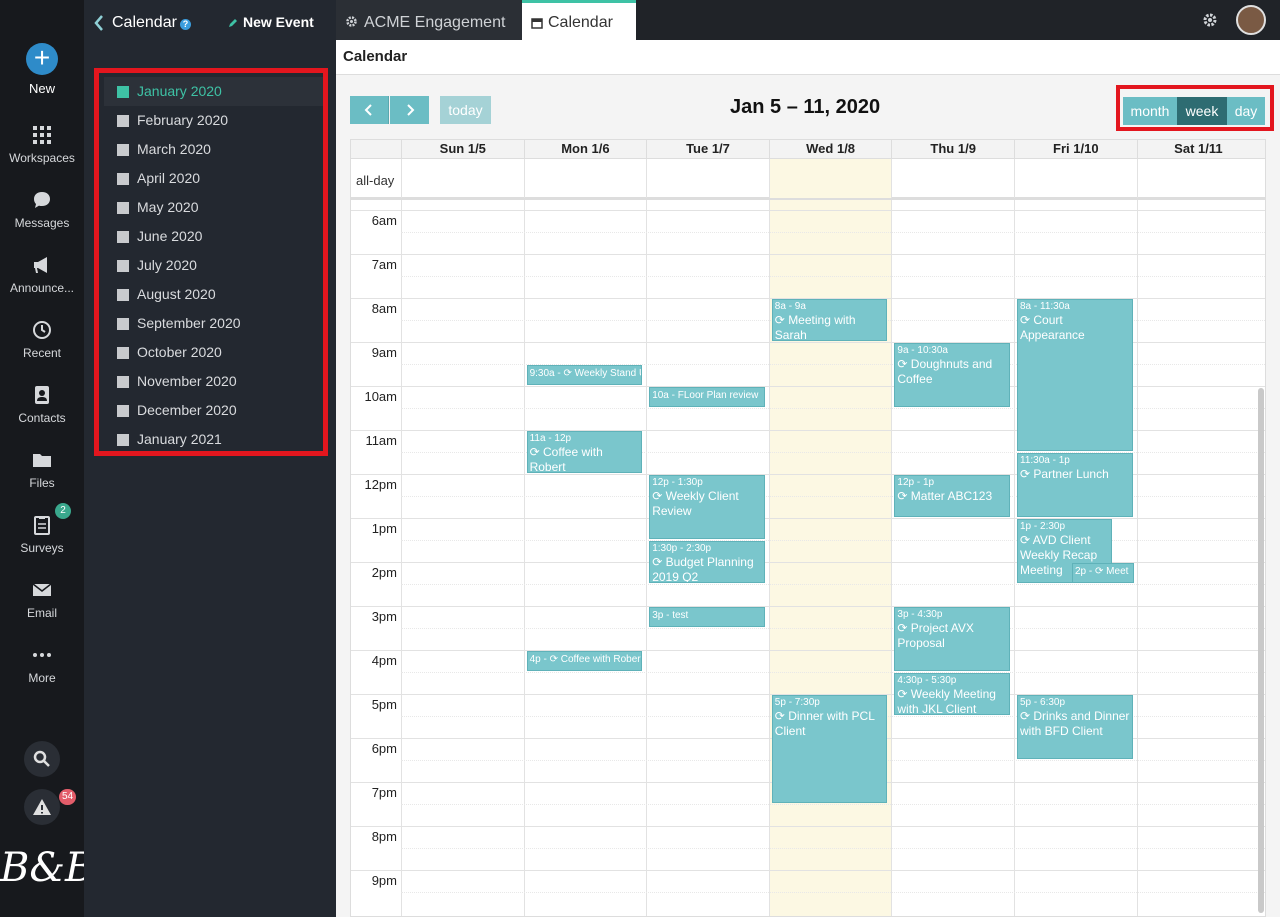 The width and height of the screenshot is (1280, 917). I want to click on tab-calendar: Calendar, so click(579, 20).